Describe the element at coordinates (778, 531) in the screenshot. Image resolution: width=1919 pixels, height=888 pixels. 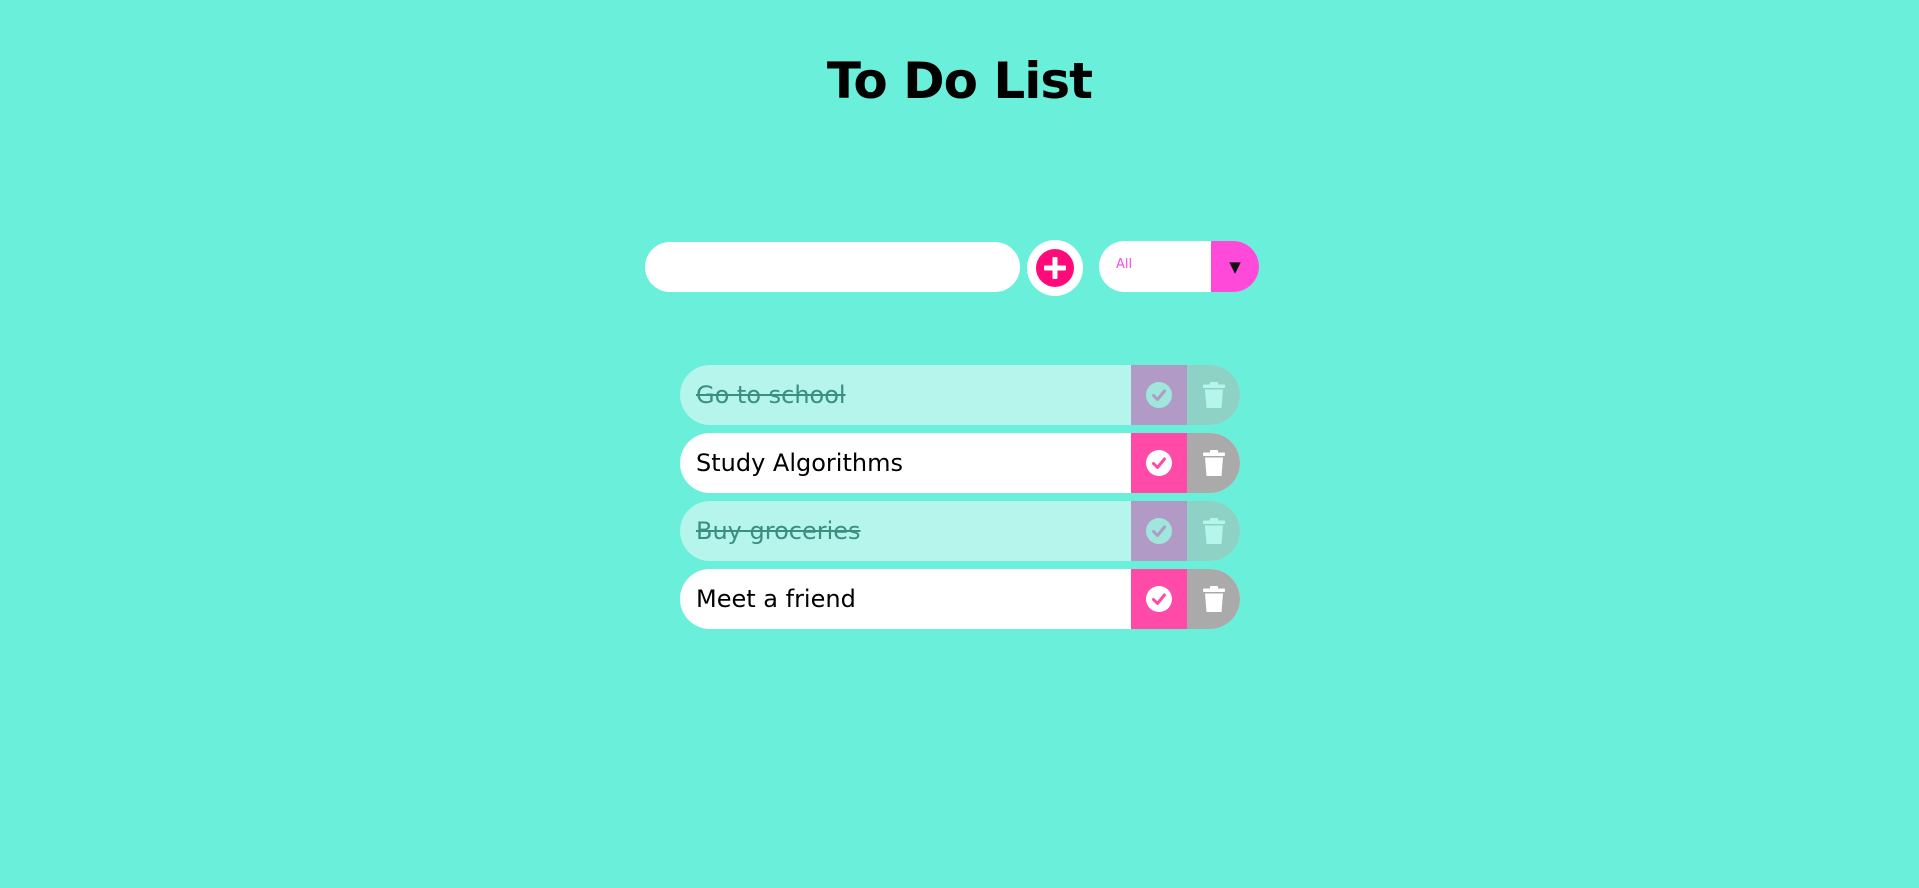
I see `todo-text: Buy groceries` at that location.